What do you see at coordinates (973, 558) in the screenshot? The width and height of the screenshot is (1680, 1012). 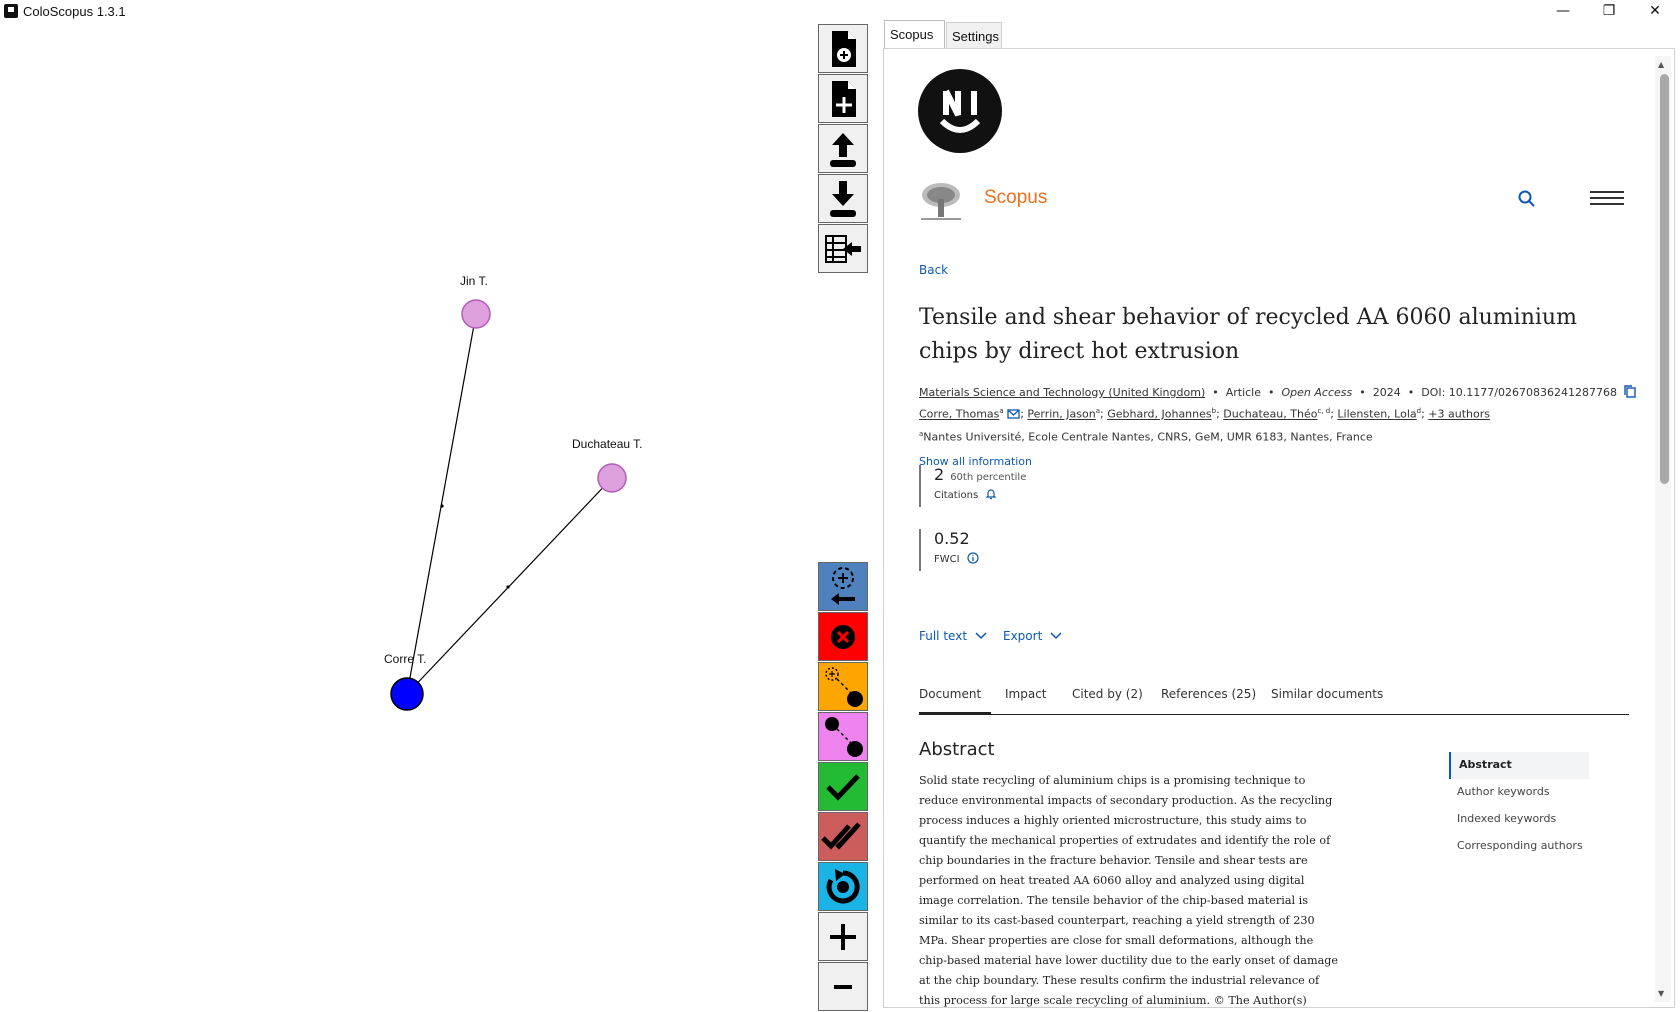 I see `info-icon` at bounding box center [973, 558].